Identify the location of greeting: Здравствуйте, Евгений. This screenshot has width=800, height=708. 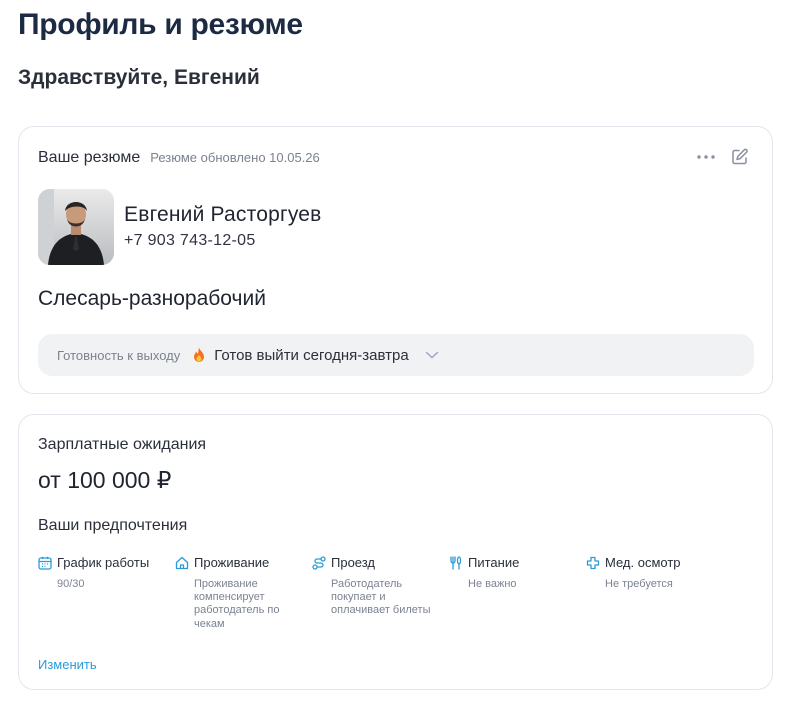
(139, 77).